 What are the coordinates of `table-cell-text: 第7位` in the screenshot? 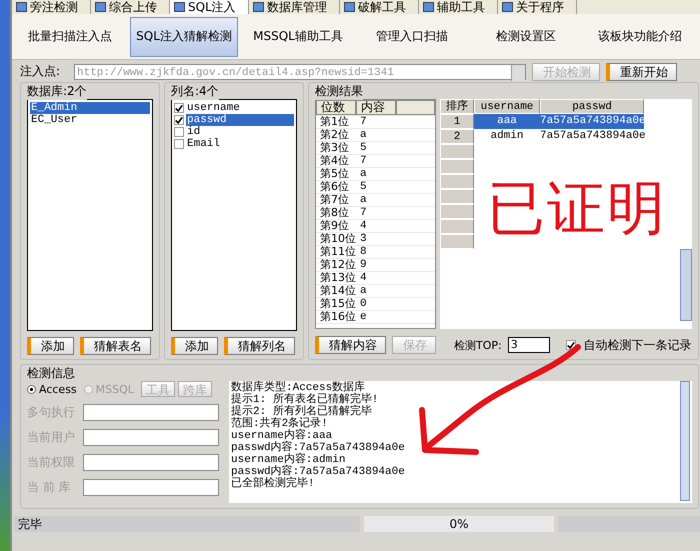 It's located at (334, 200).